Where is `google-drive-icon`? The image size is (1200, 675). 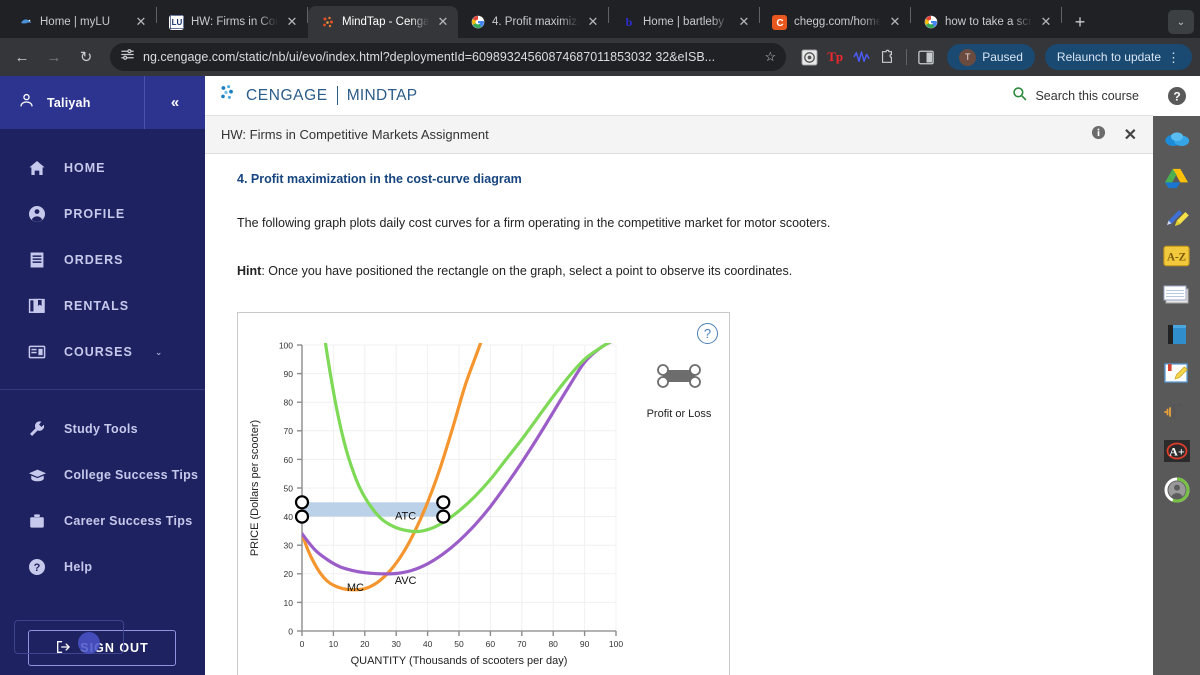 google-drive-icon is located at coordinates (1177, 178).